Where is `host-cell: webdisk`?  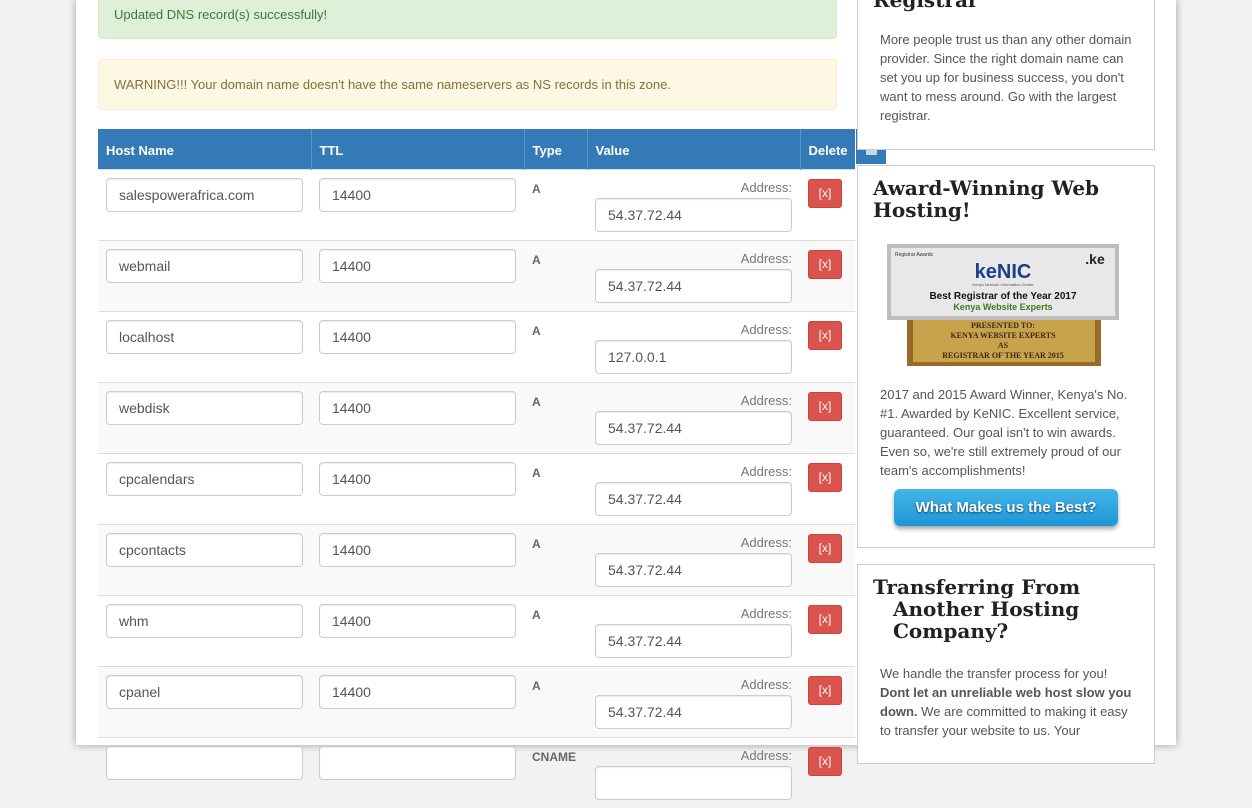
host-cell: webdisk is located at coordinates (204, 417).